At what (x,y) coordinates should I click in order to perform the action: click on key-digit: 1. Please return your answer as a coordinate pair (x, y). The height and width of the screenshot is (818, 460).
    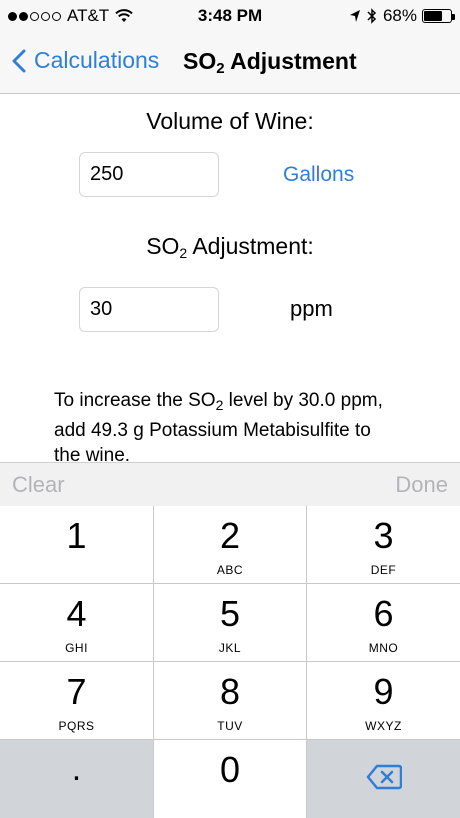
    Looking at the image, I should click on (76, 535).